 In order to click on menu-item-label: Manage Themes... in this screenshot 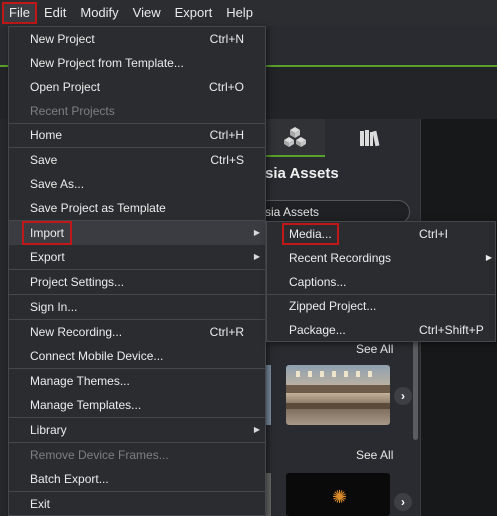, I will do `click(80, 381)`.